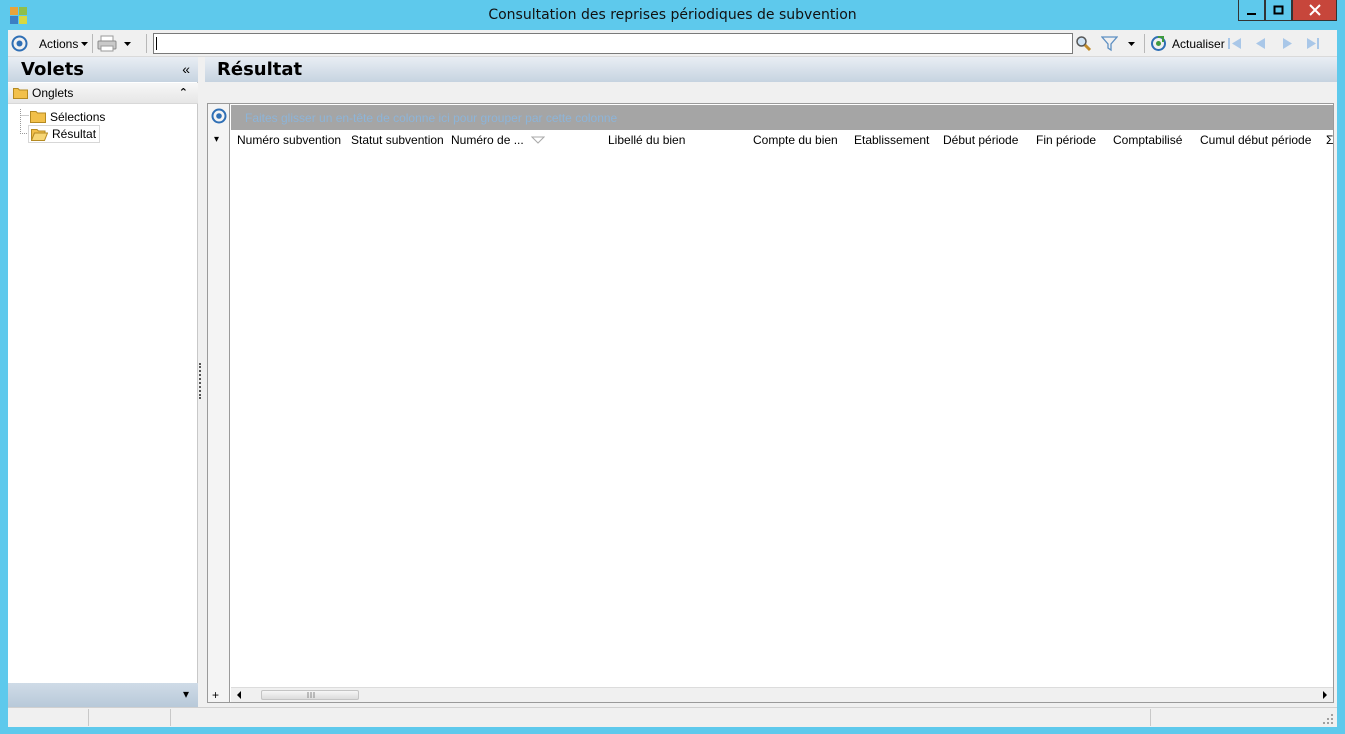 The width and height of the screenshot is (1345, 734). Describe the element at coordinates (186, 694) in the screenshot. I see `chevron-down-icon: ▾` at that location.